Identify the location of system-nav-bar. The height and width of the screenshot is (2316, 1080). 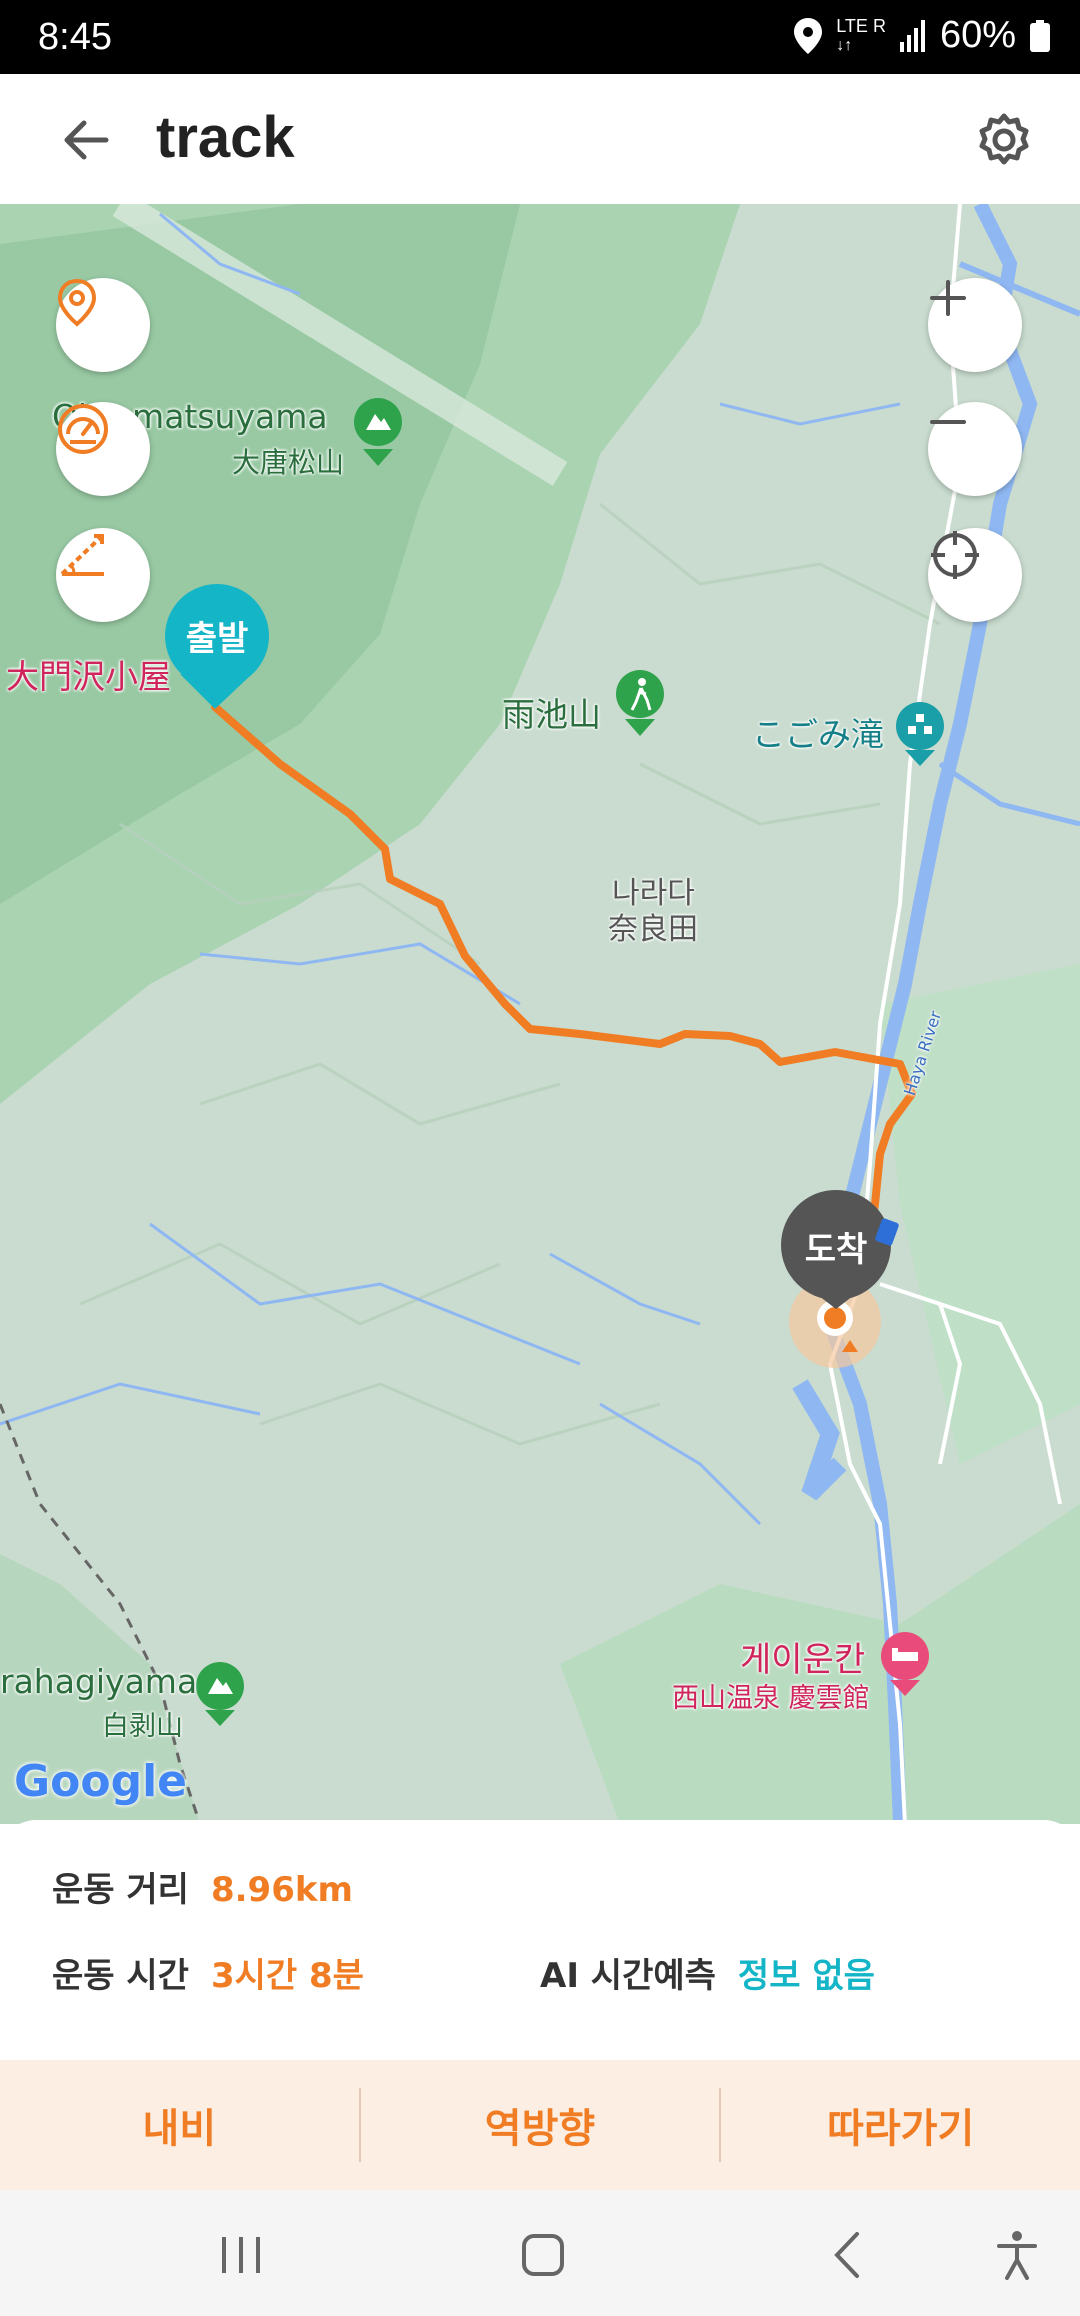
(540, 2253).